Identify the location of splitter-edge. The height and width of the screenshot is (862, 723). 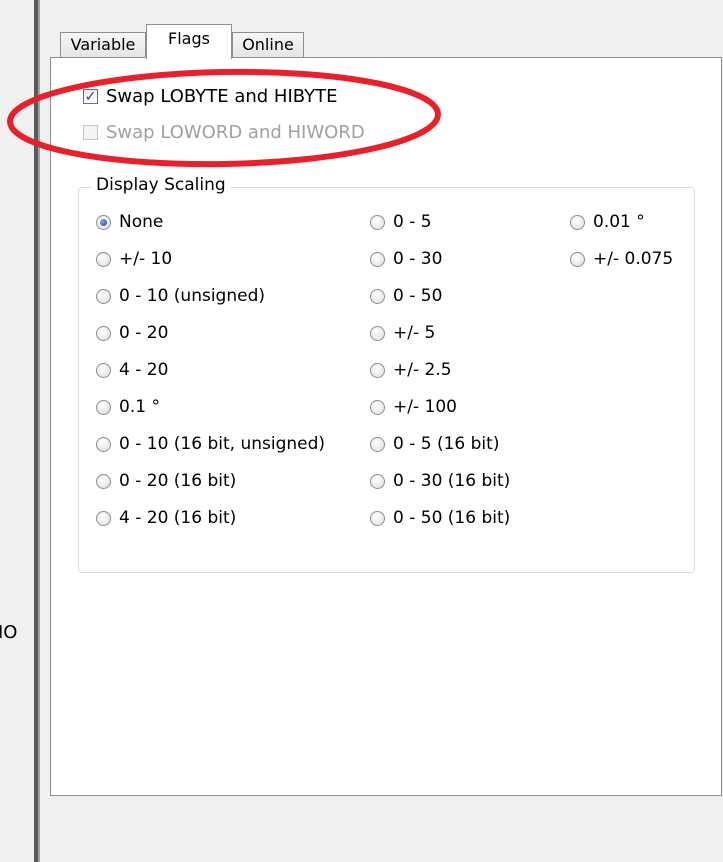
(39, 431).